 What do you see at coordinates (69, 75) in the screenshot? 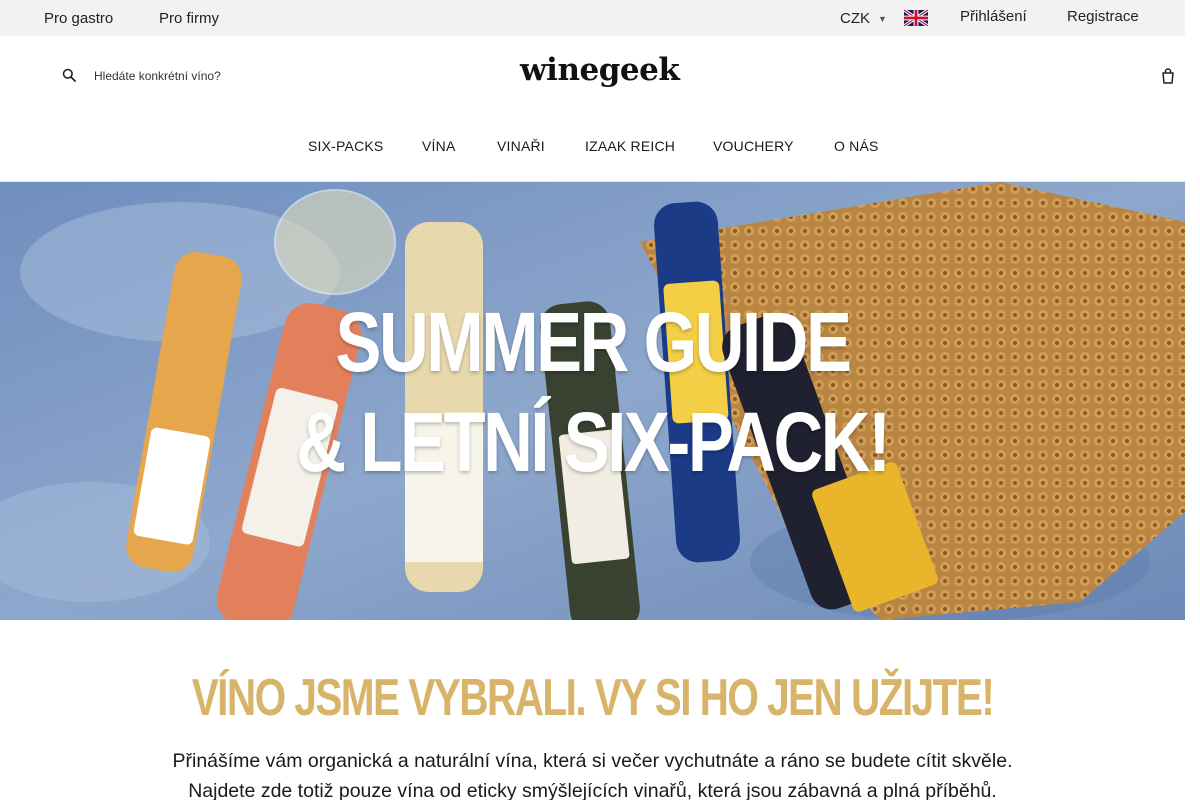
I see `search-icon` at bounding box center [69, 75].